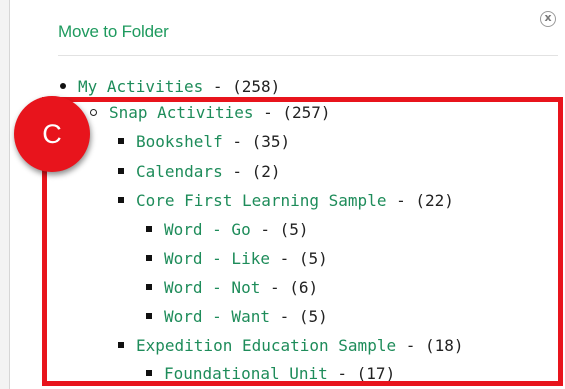 The height and width of the screenshot is (389, 565). I want to click on dialog-title: Move to Folder, so click(113, 31).